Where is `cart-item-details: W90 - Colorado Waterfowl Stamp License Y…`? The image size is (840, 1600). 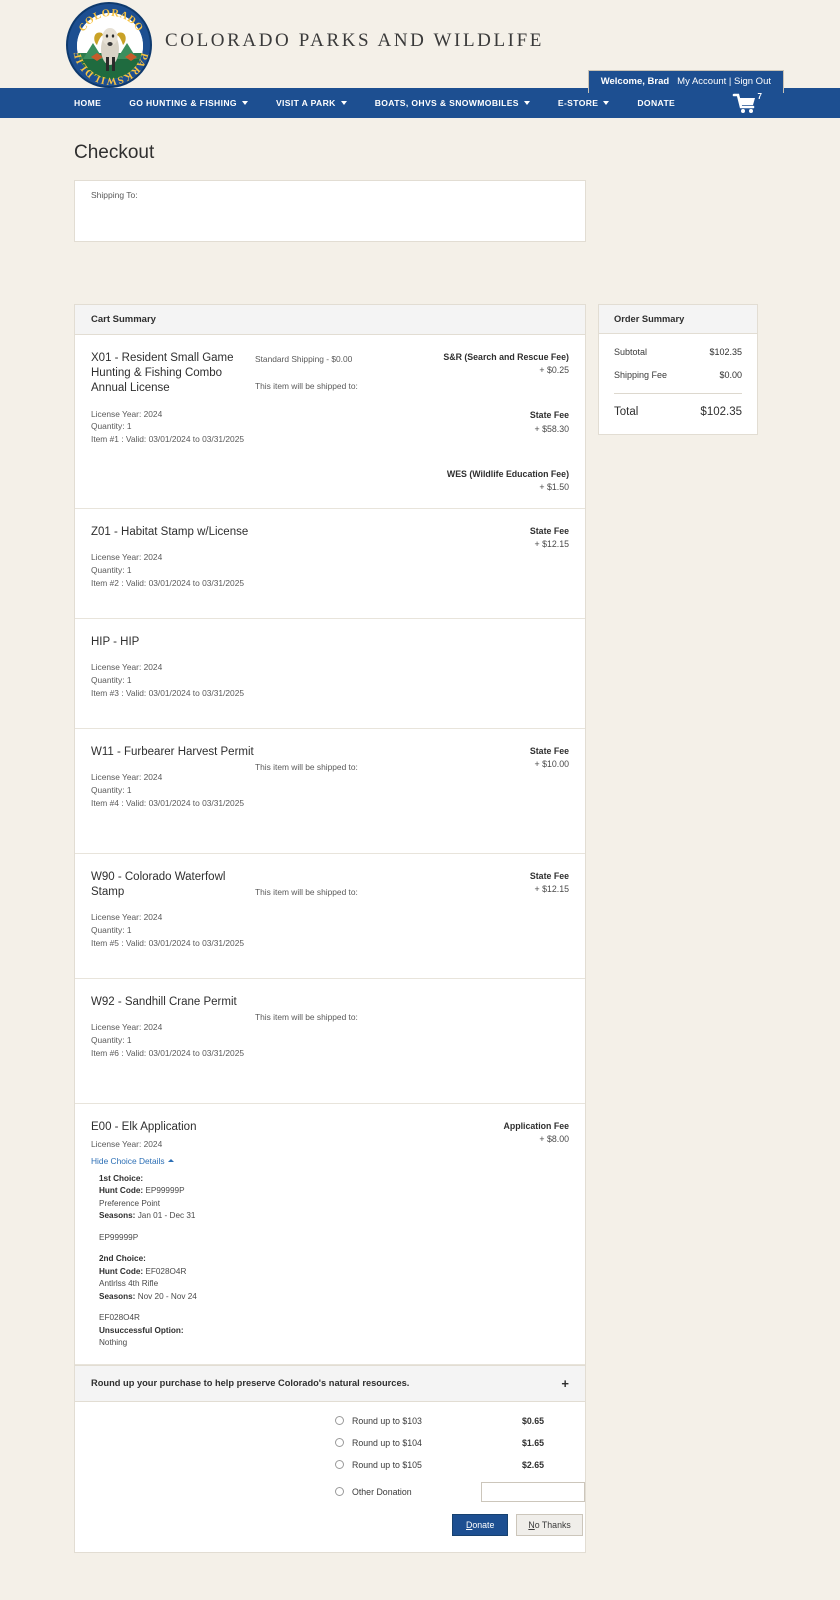
cart-item-details: W90 - Colorado Waterfowl Stamp License Y… is located at coordinates (165, 917).